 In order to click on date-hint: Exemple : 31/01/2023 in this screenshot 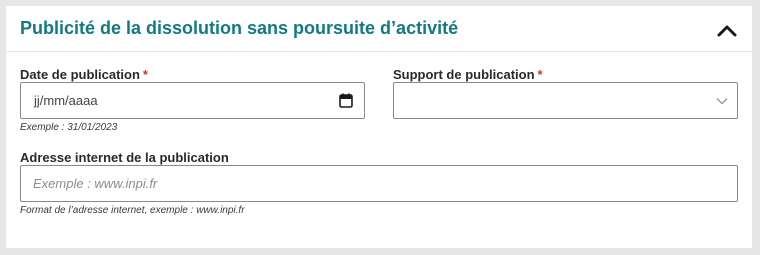, I will do `click(69, 127)`.